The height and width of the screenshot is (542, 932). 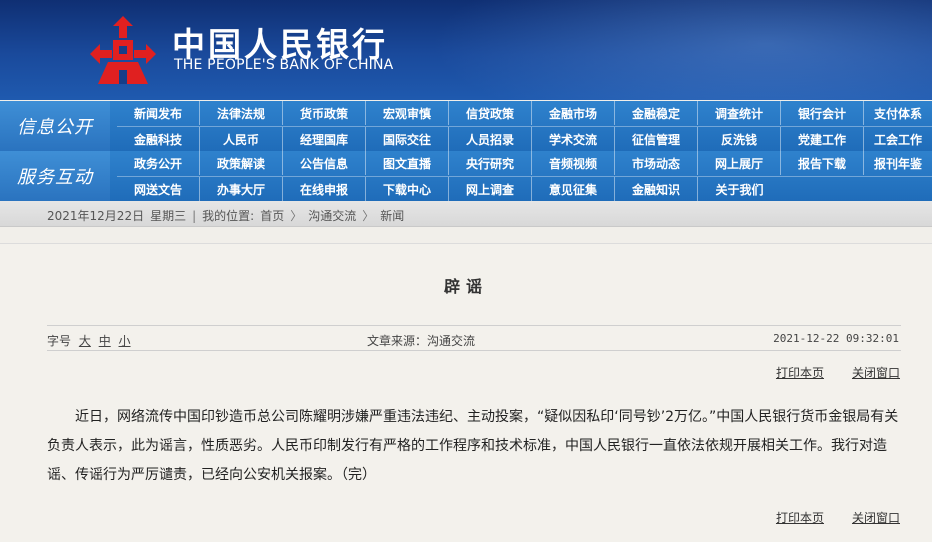 I want to click on nav-item: 新闻发布, so click(x=158, y=113).